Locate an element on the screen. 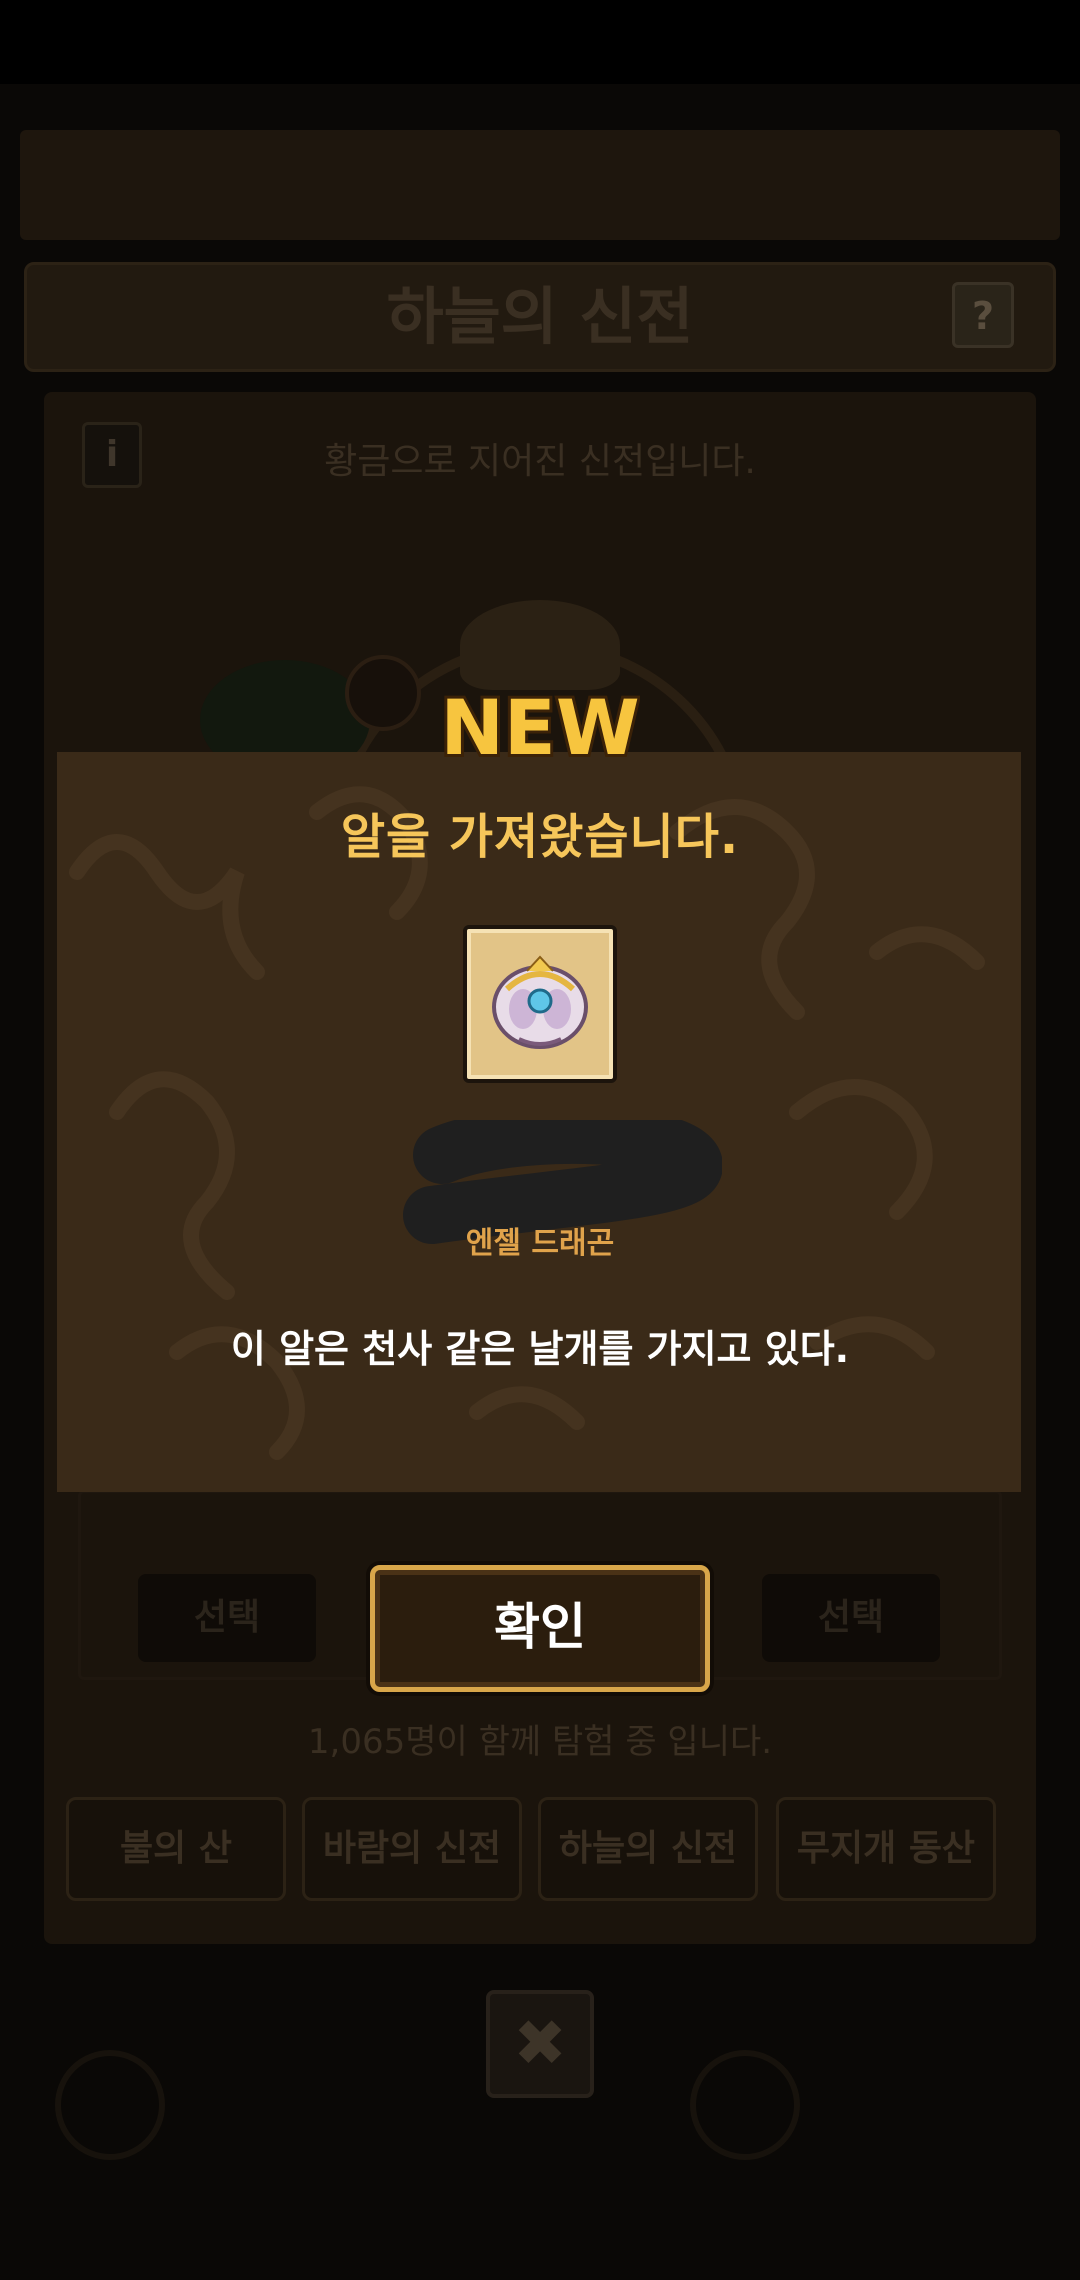 The image size is (1080, 2280). angel-dragon-egg-icon is located at coordinates (540, 1002).